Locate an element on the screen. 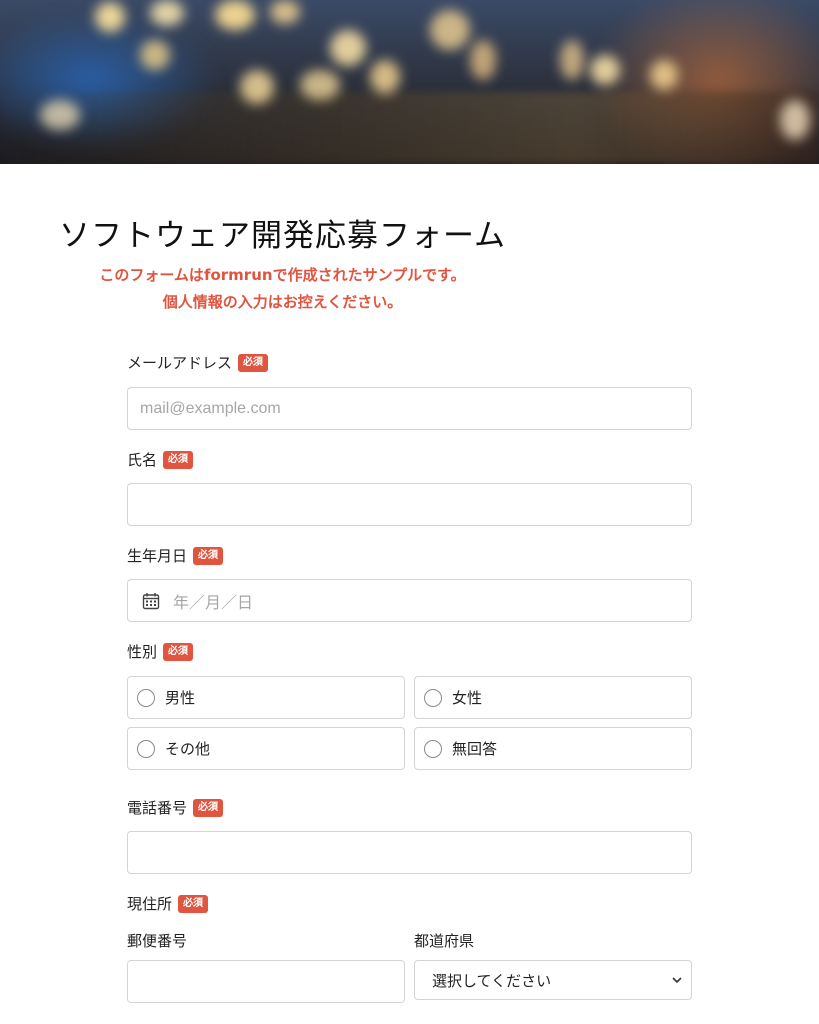  postal-code-input is located at coordinates (266, 981).